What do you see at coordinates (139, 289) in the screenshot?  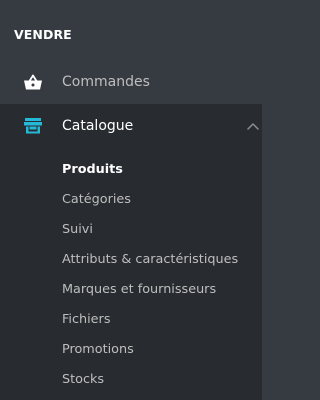 I see `submenu-item-brands-suppliers: Marques et fournisseurs` at bounding box center [139, 289].